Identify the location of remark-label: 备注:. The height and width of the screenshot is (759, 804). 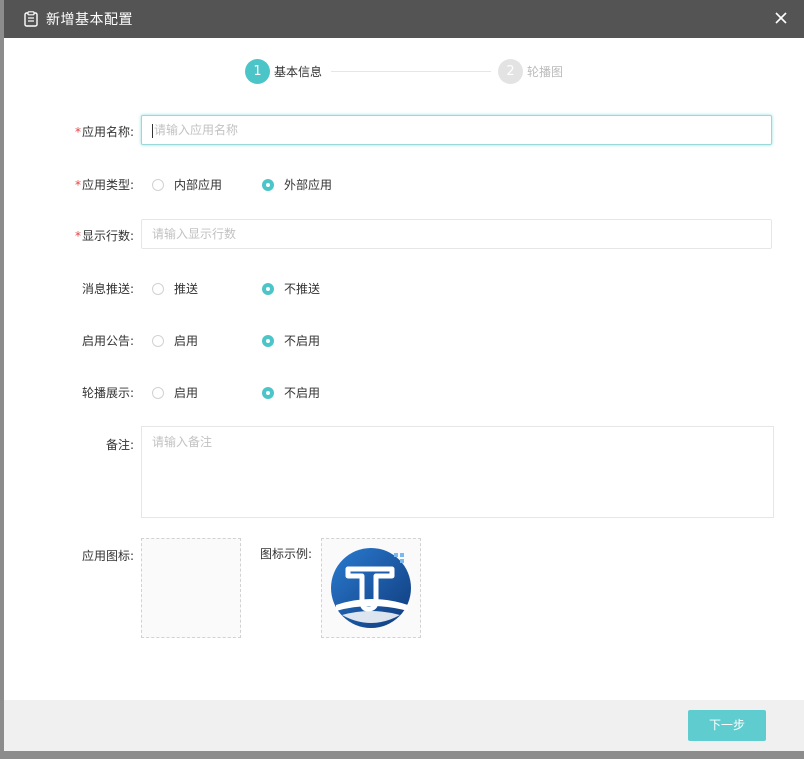
(119, 445).